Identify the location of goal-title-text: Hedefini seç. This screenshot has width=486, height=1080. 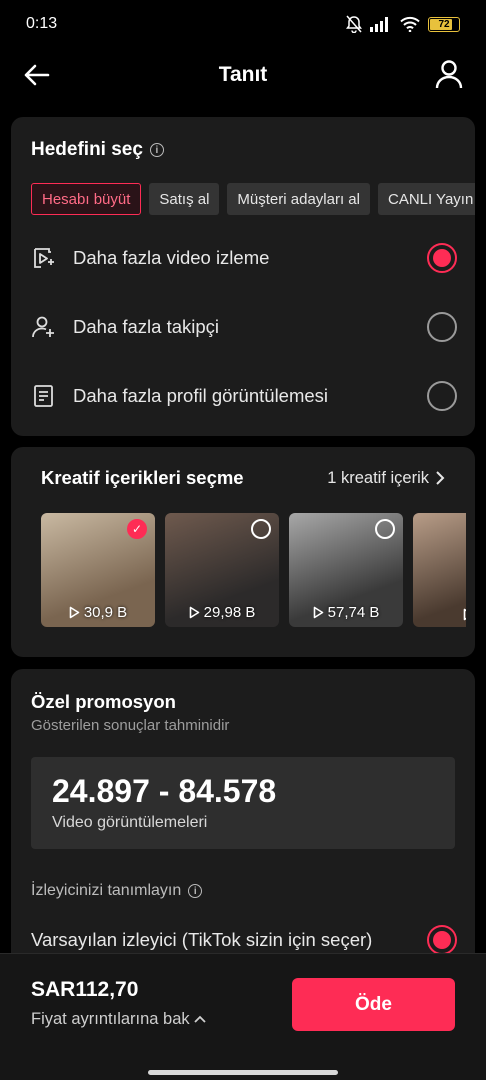
(87, 149).